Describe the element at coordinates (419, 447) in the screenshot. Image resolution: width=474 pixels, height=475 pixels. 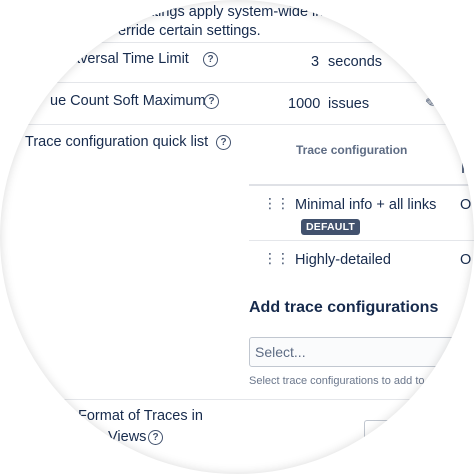
I see `format-select` at that location.